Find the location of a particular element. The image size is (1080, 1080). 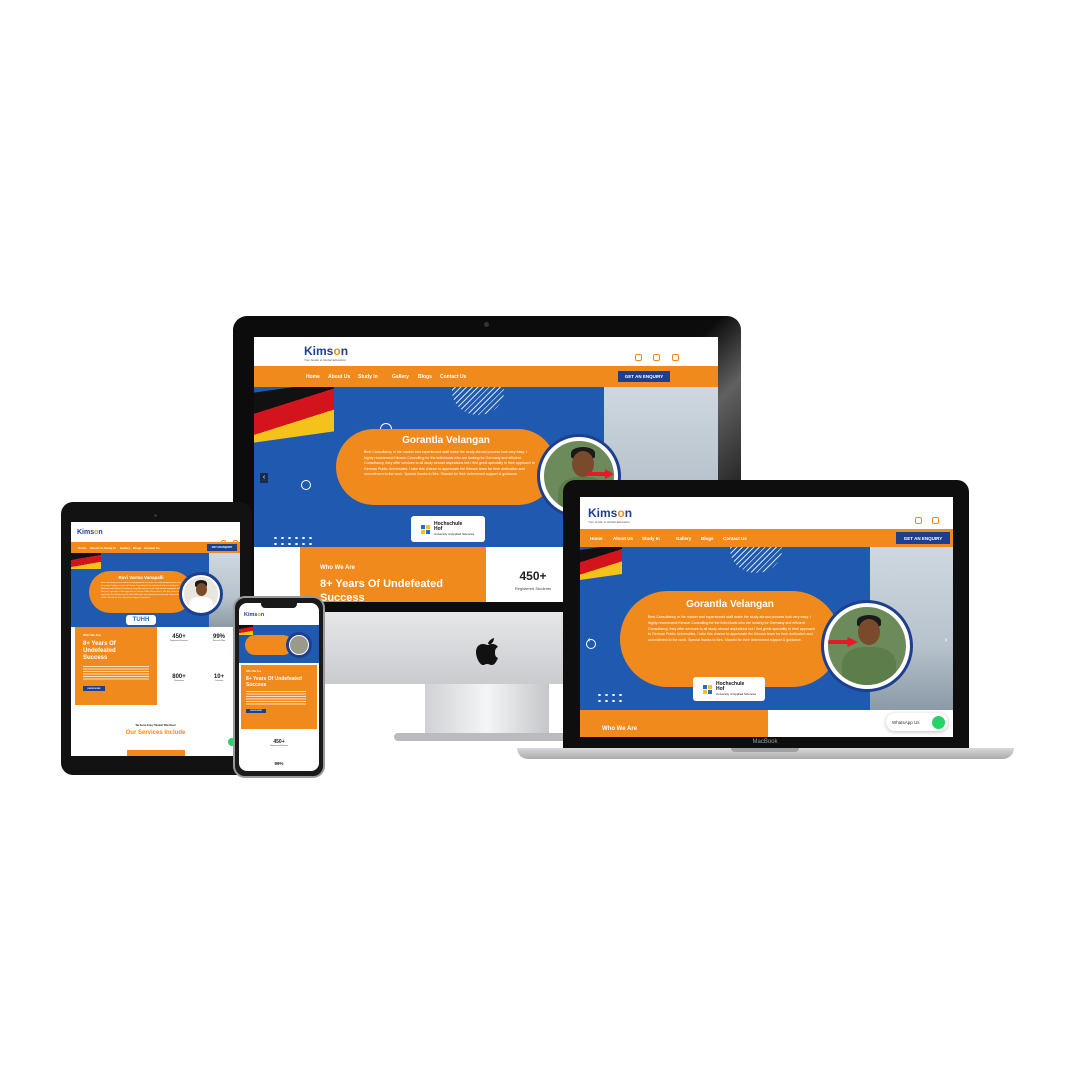

services-title: Our Services Include is located at coordinates (155, 733).